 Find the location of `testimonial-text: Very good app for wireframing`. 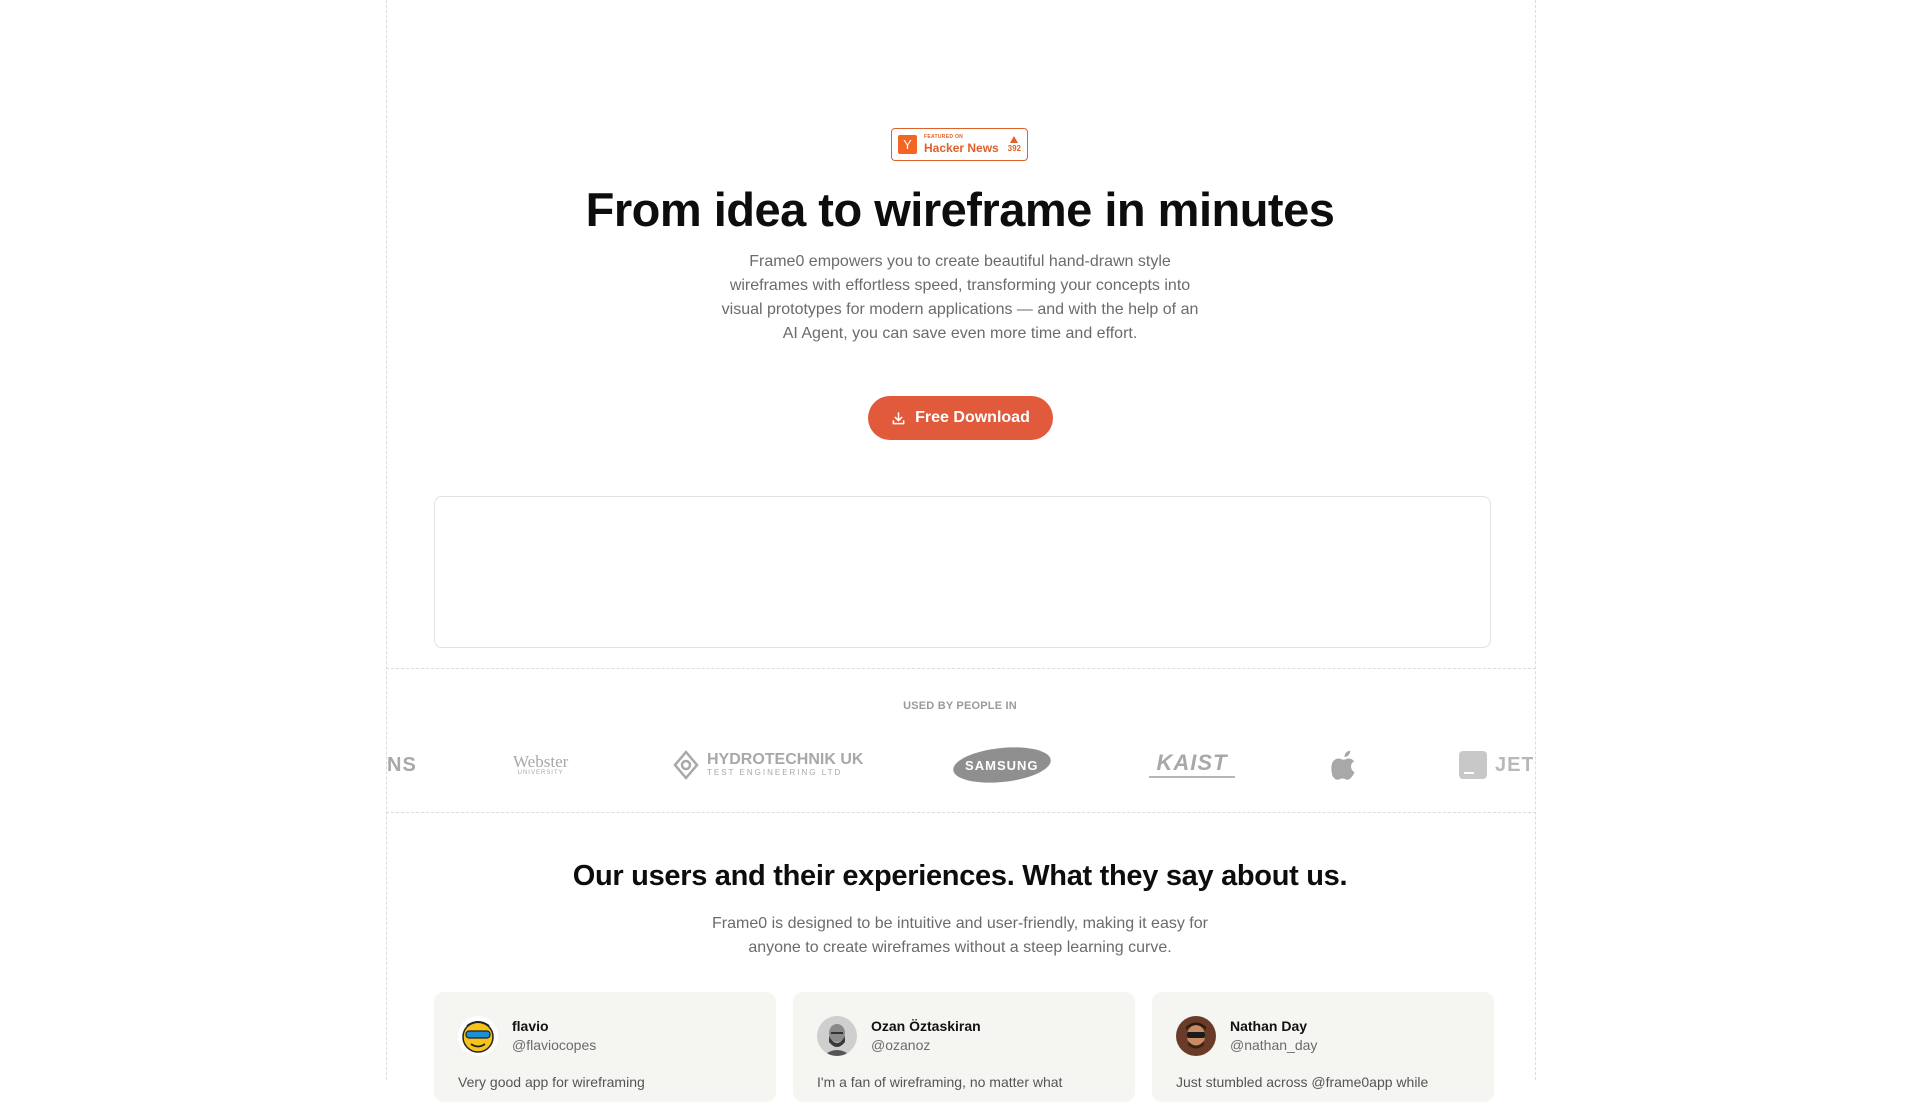

testimonial-text: Very good app for wireframing is located at coordinates (551, 1082).